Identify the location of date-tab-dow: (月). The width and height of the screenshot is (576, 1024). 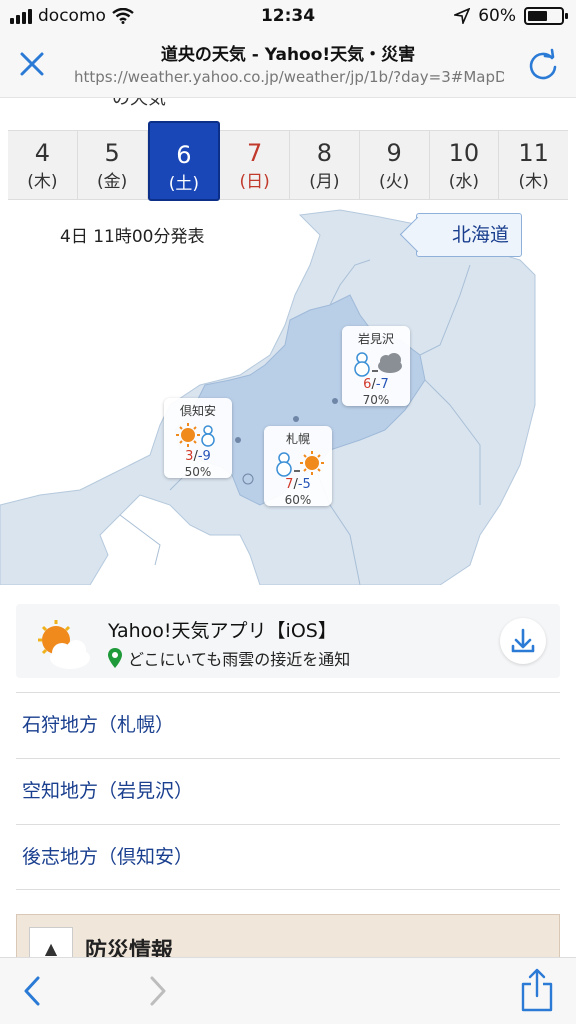
(324, 182).